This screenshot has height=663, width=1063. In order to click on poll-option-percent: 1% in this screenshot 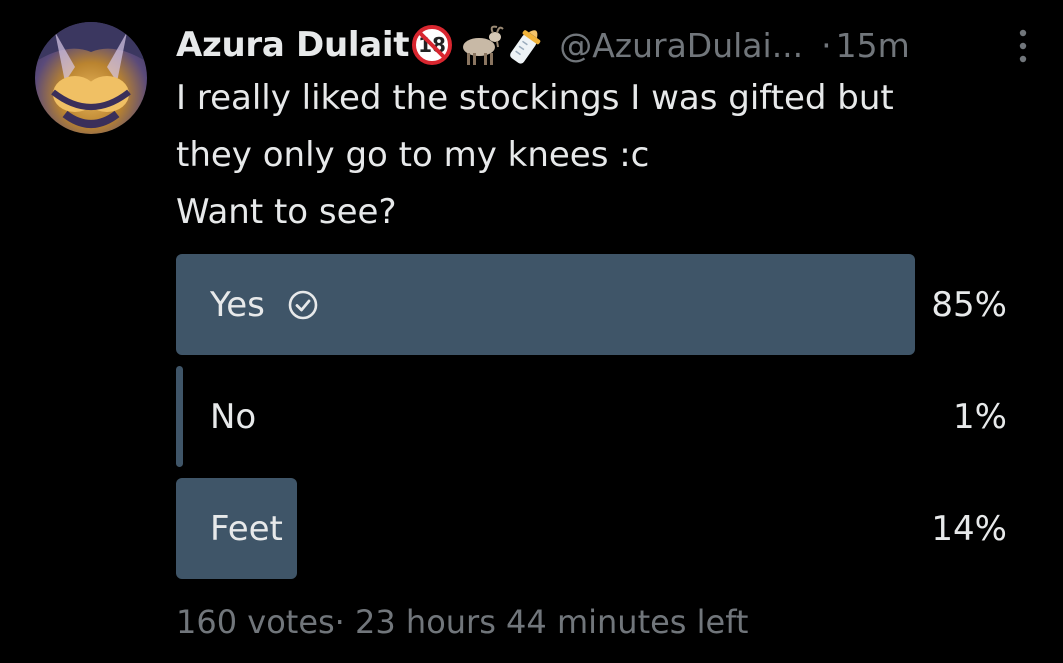, I will do `click(980, 416)`.